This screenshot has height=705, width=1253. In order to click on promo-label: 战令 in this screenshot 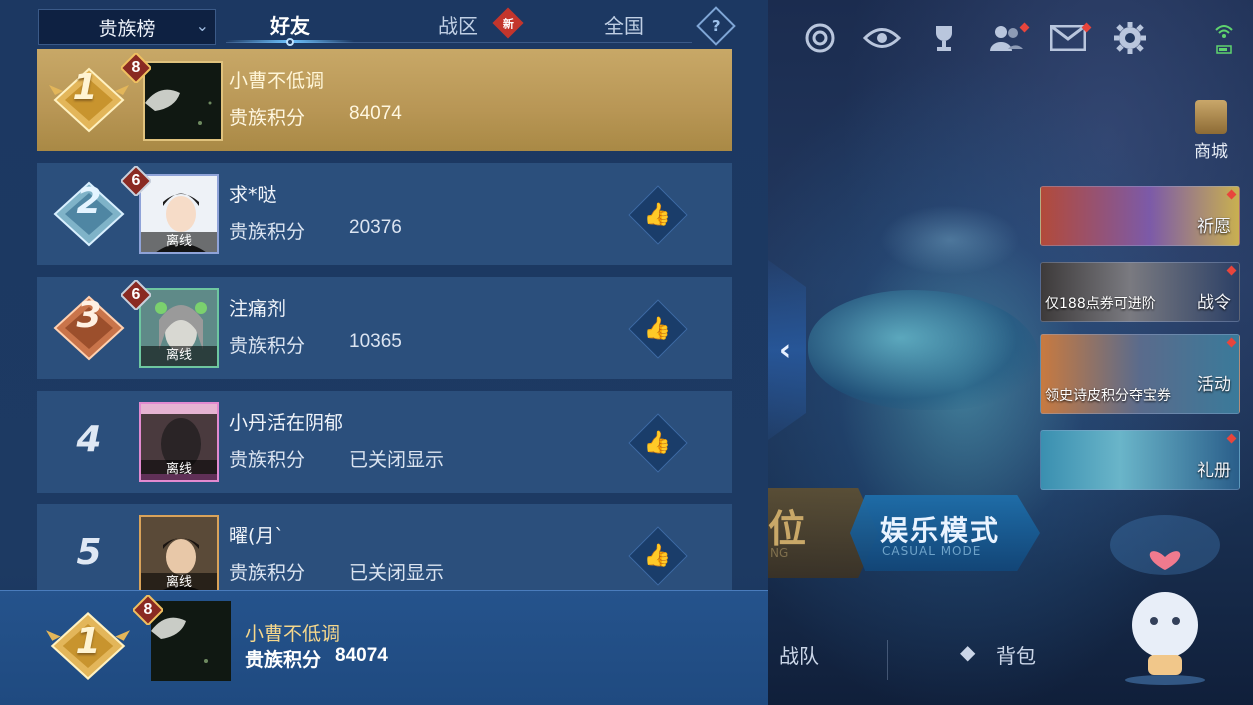, I will do `click(1214, 303)`.